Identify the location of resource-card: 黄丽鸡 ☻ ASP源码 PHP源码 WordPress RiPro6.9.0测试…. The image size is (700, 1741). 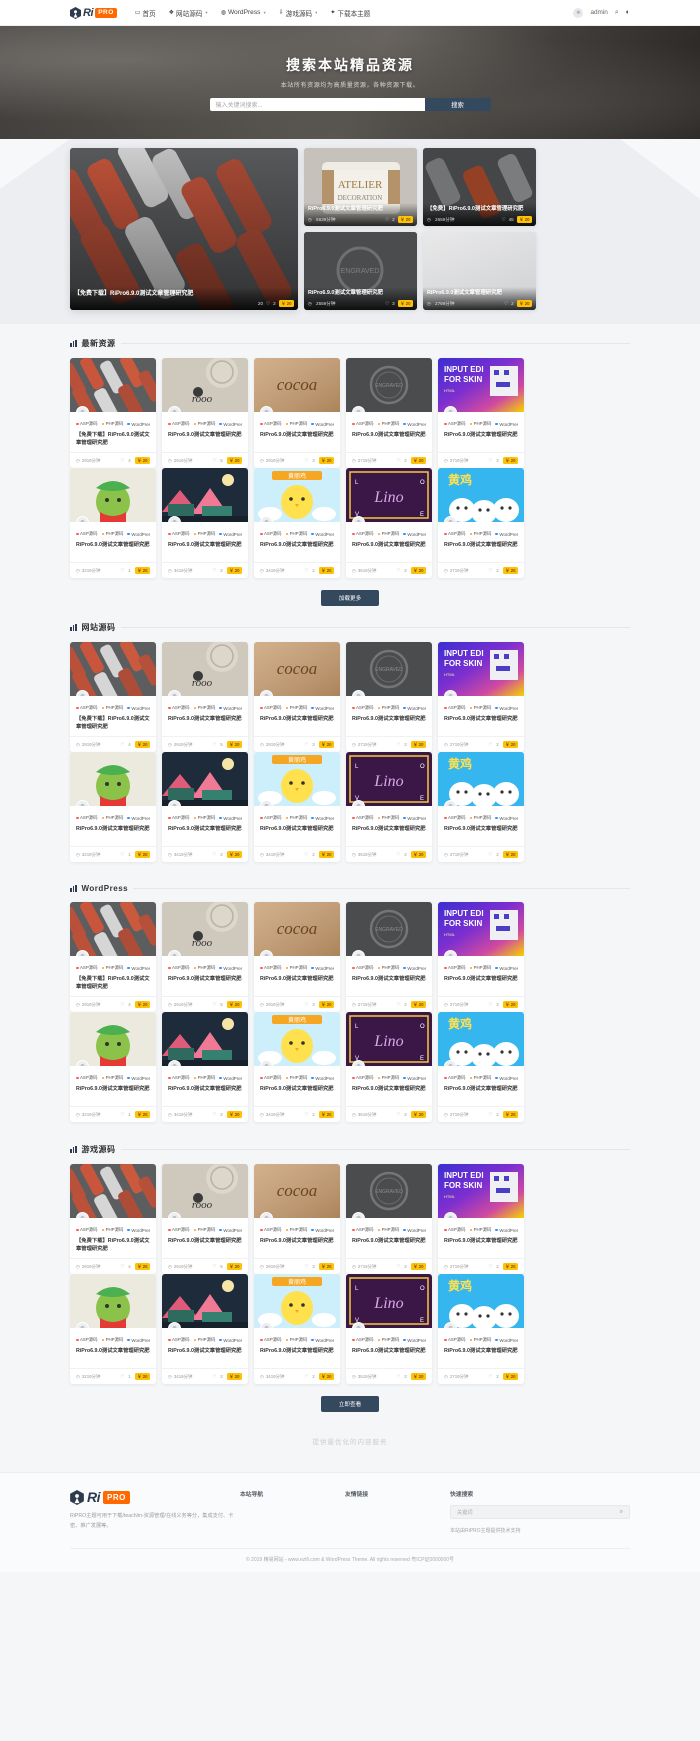
(297, 1067).